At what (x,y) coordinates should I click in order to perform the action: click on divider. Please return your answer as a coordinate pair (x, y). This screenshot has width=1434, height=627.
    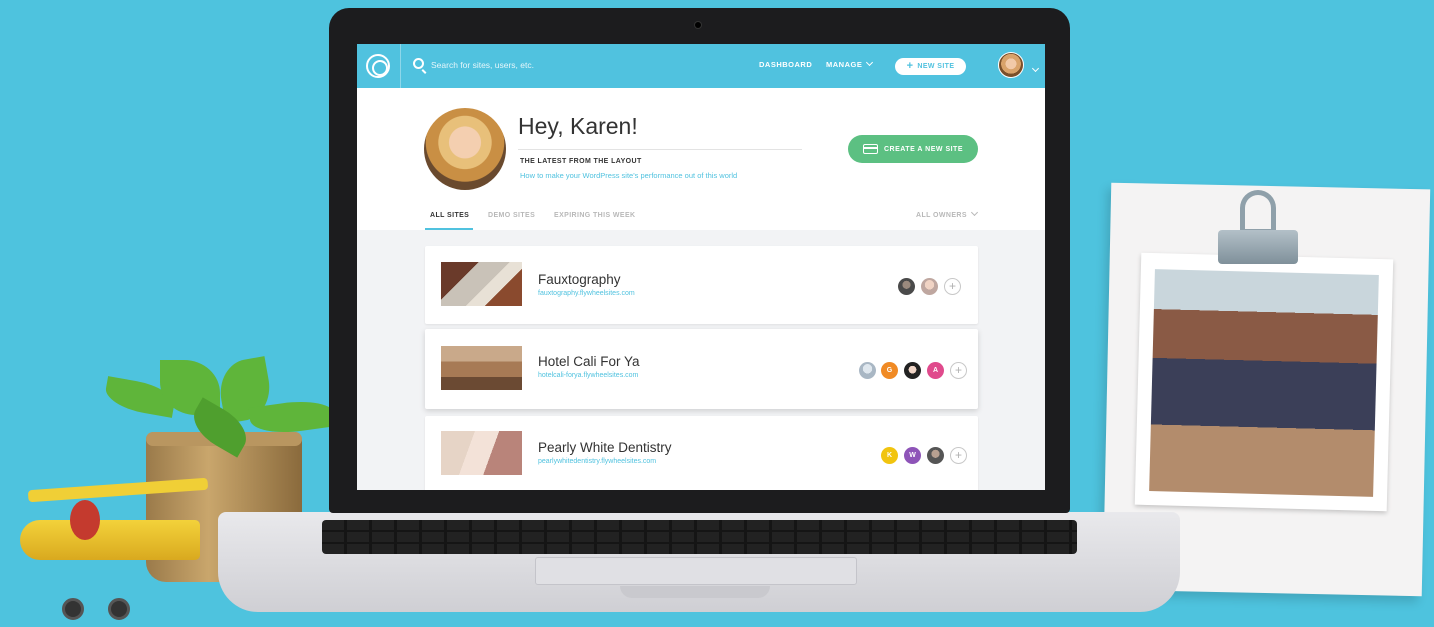
    Looking at the image, I should click on (660, 149).